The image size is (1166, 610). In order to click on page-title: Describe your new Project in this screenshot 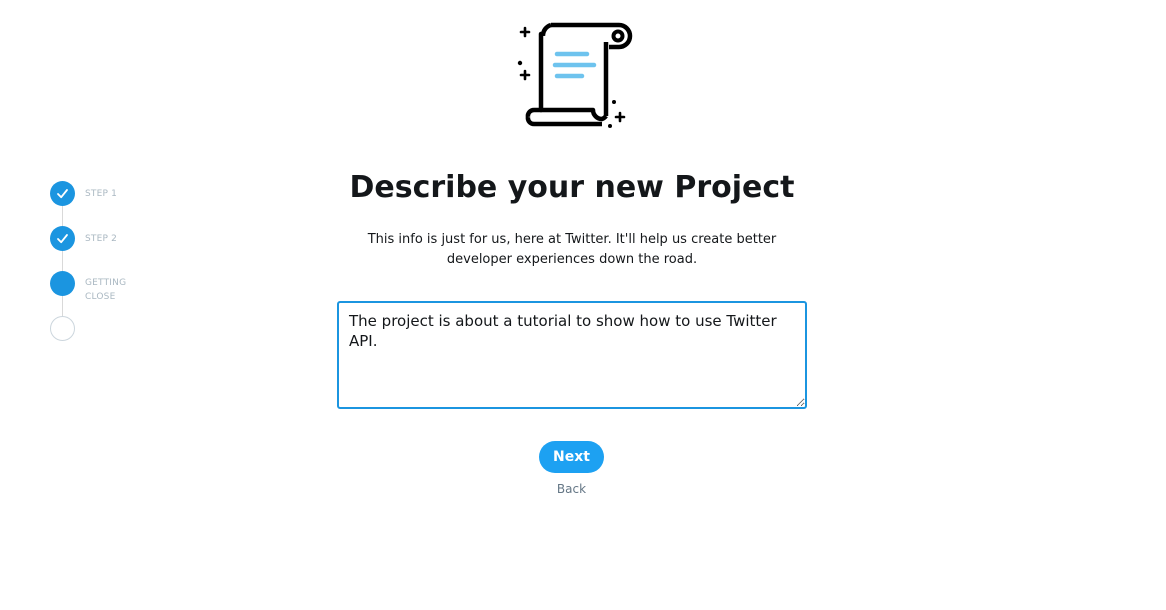, I will do `click(572, 187)`.